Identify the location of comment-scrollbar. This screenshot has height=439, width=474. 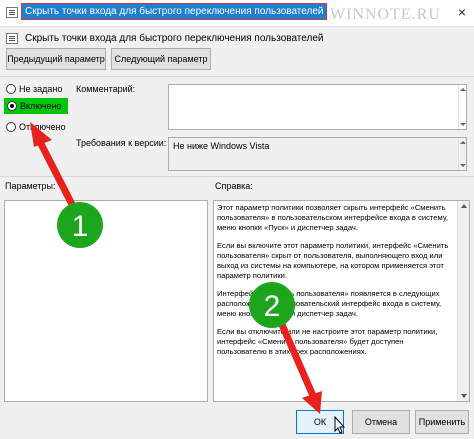
(462, 107).